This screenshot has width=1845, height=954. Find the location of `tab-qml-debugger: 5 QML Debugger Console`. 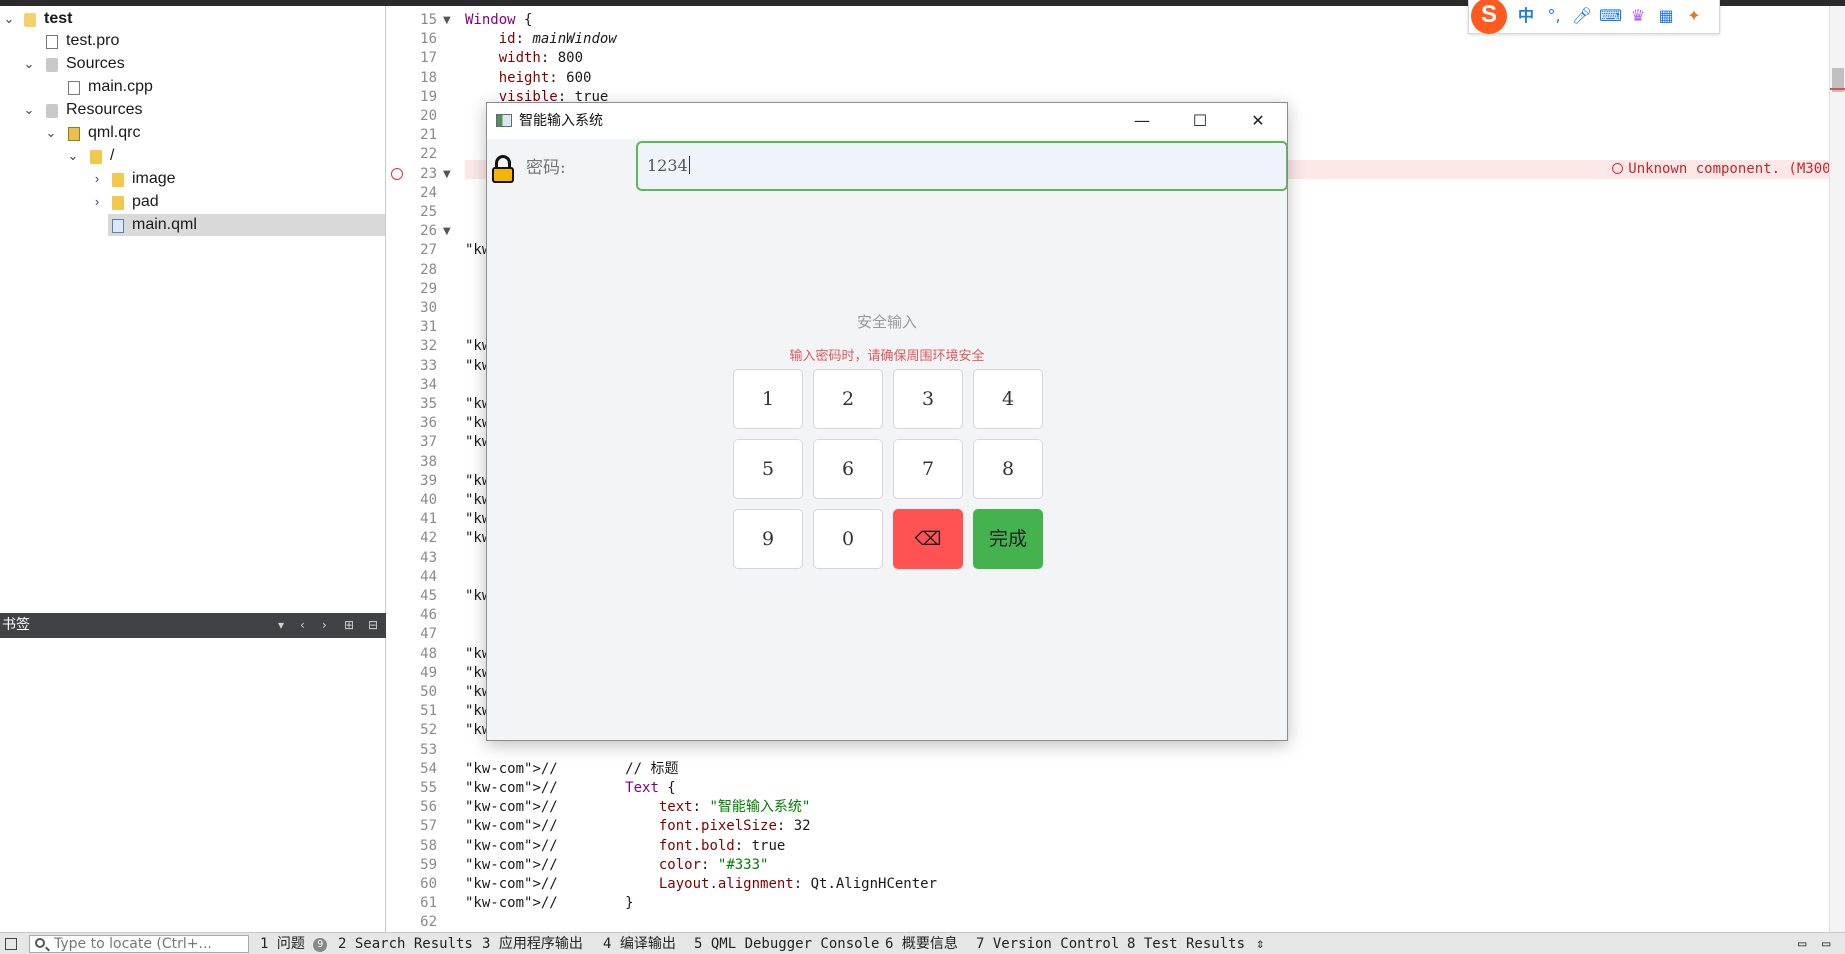

tab-qml-debugger: 5 QML Debugger Console is located at coordinates (786, 943).